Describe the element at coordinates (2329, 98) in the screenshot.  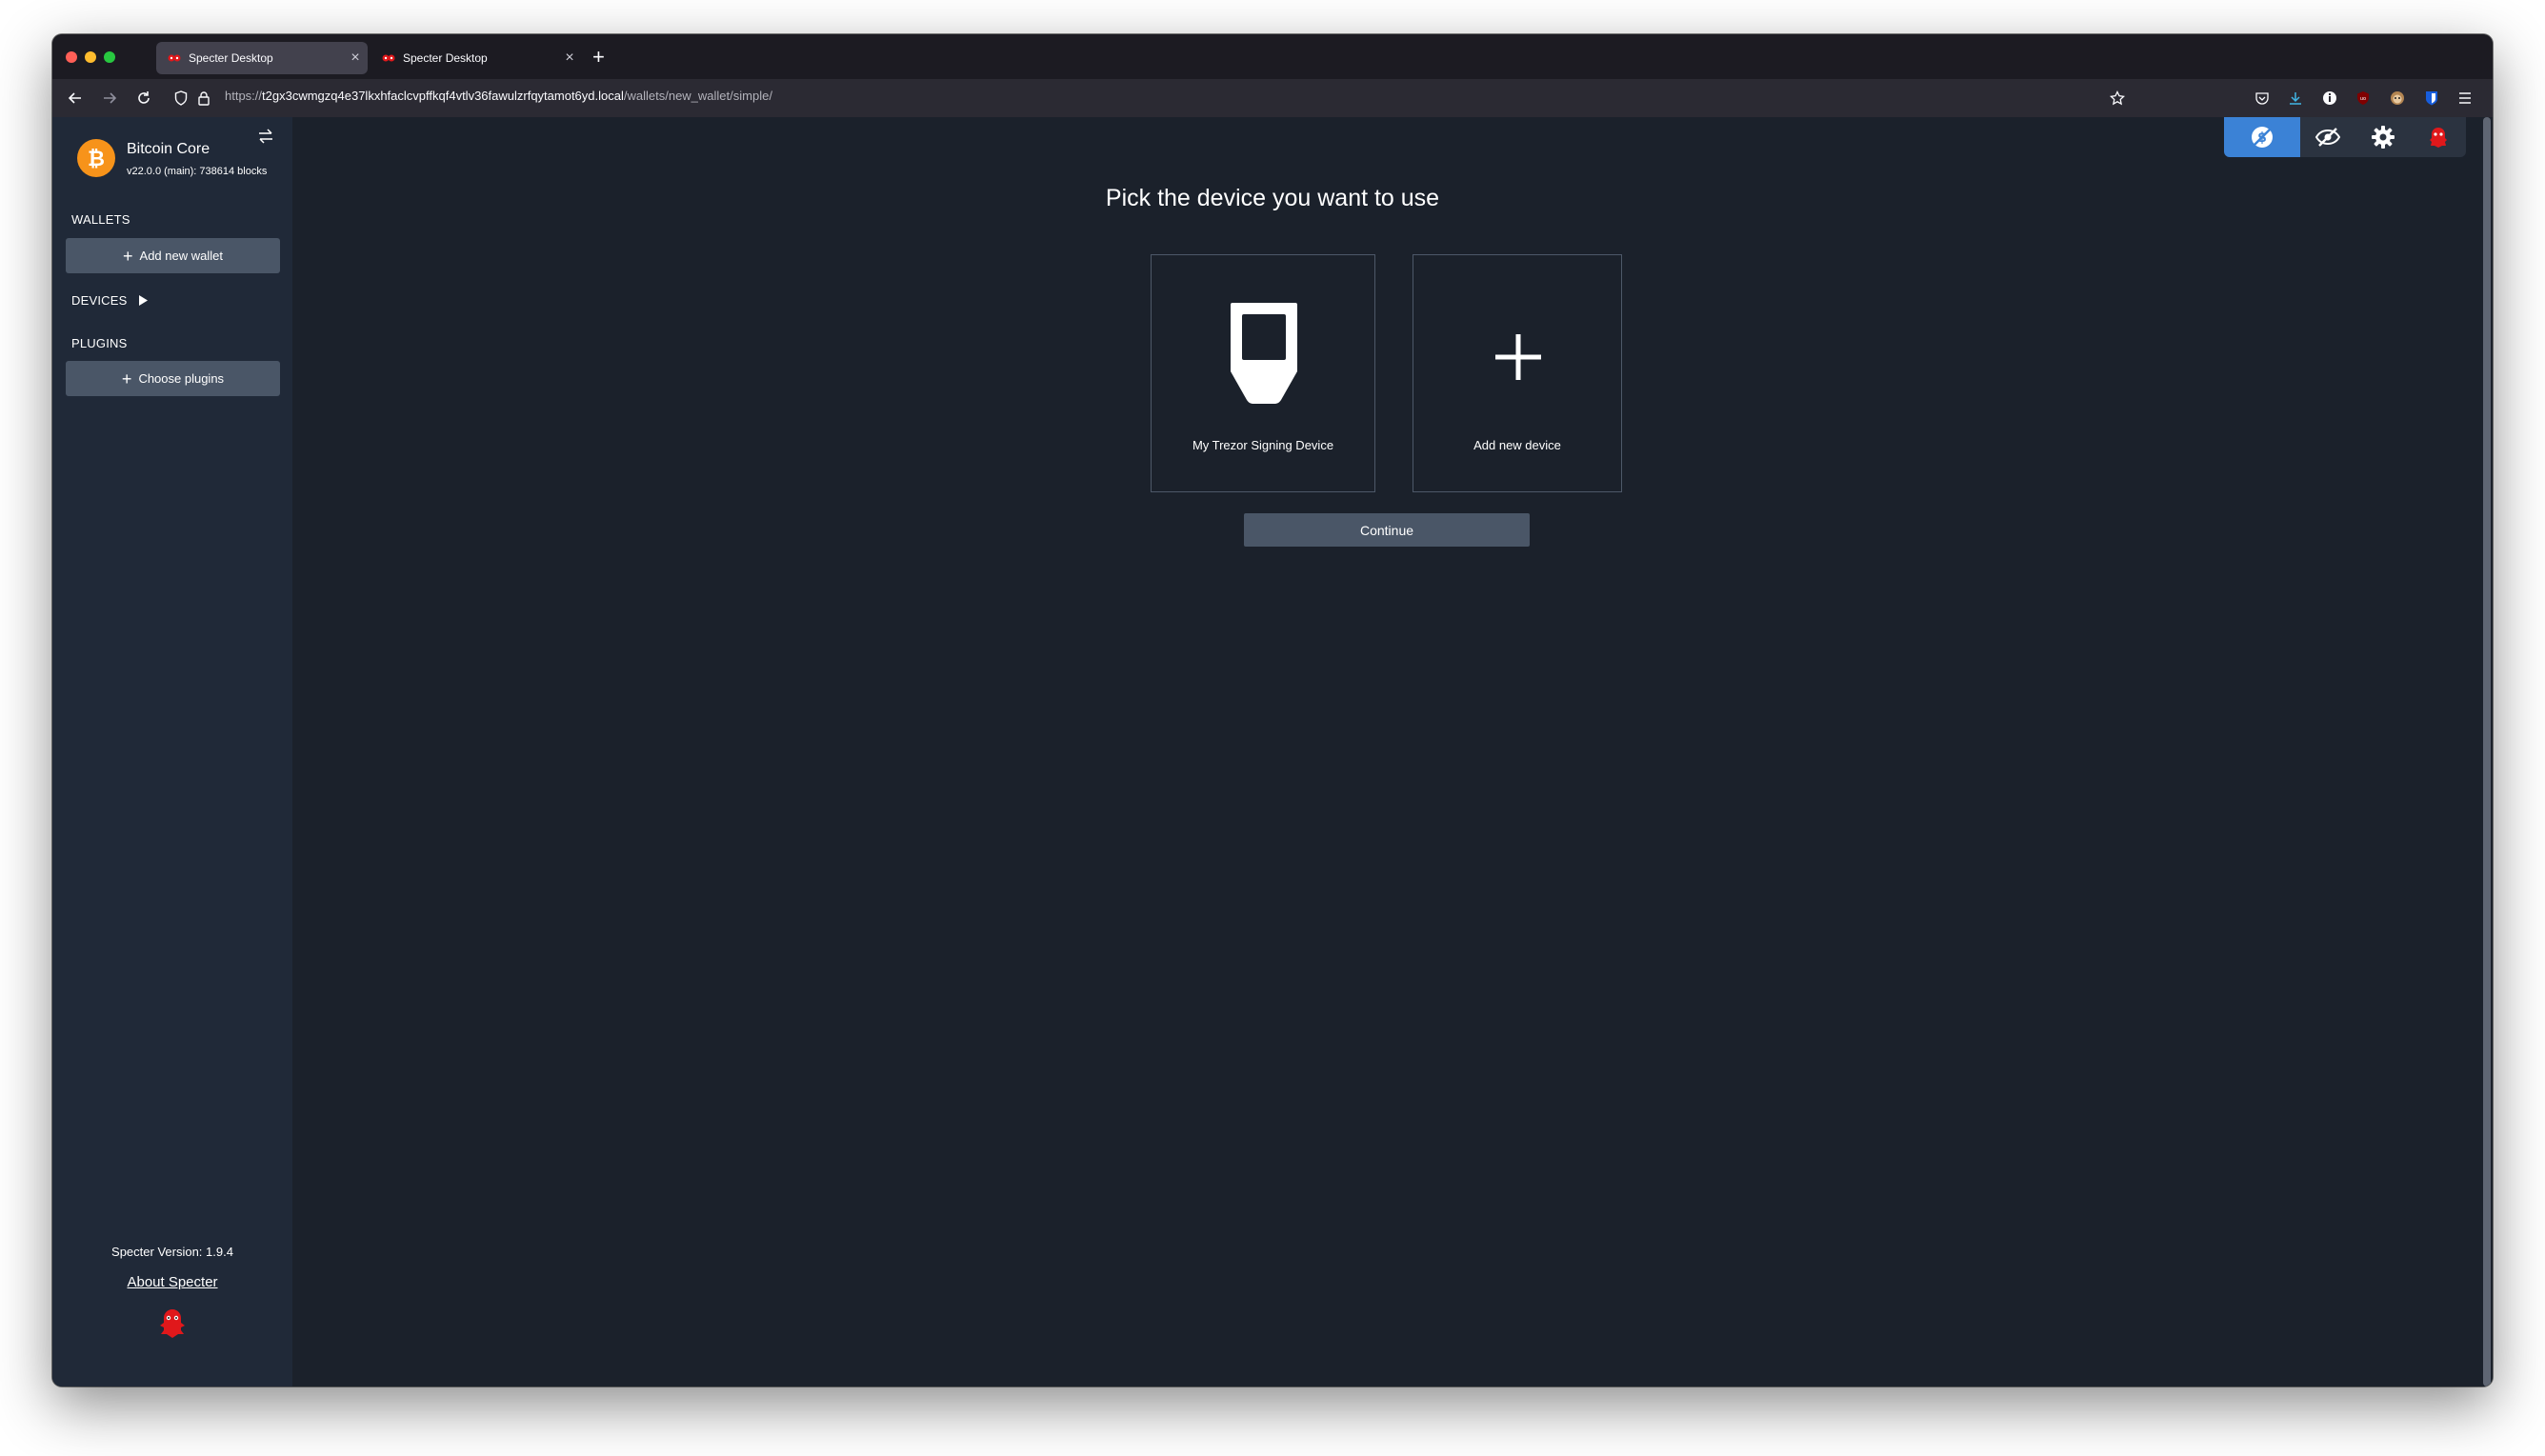
I see `info-extension-icon` at that location.